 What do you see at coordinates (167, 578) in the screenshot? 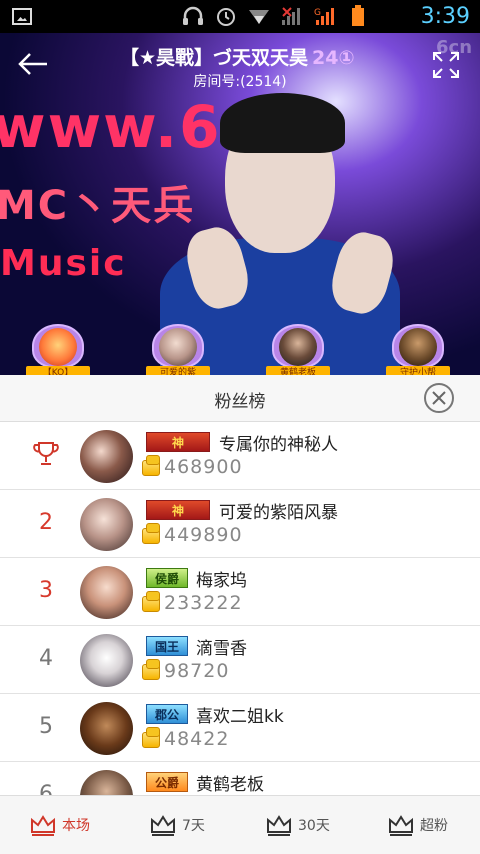
I see `rank-badge: 侯爵` at bounding box center [167, 578].